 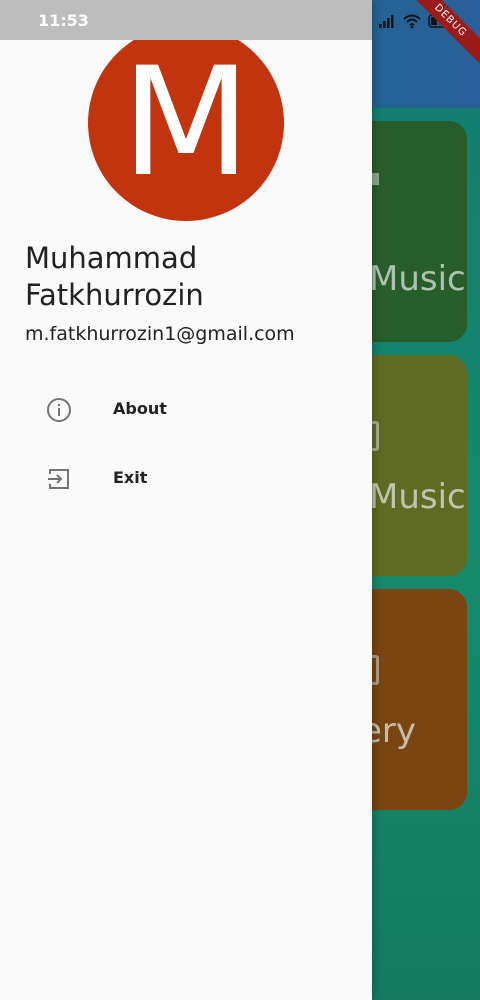 I want to click on menu-item-label: Exit, so click(x=130, y=477).